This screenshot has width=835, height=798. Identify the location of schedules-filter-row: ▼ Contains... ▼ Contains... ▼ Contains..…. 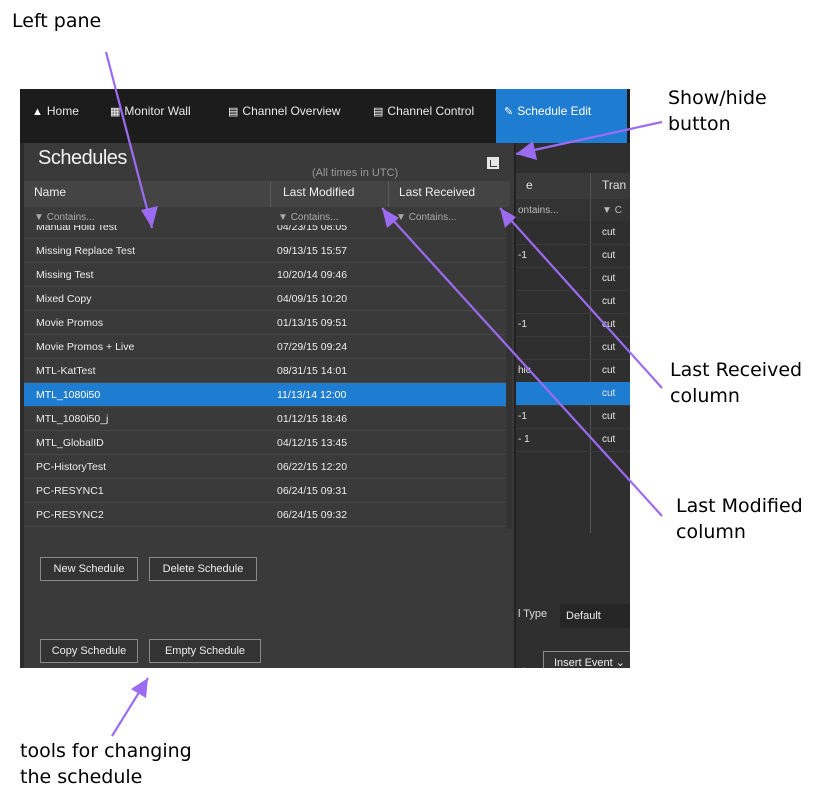
(267, 216).